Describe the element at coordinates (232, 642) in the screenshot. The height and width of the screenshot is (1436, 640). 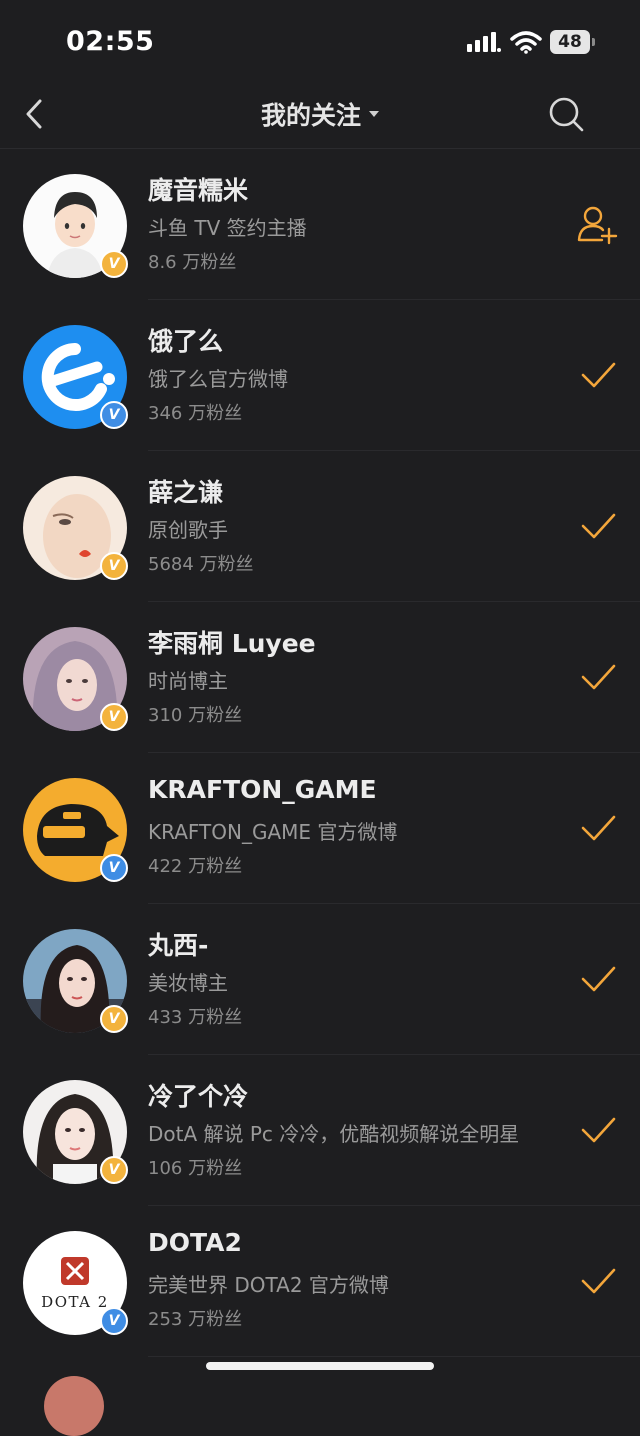
I see `user-name: 李雨桐 Luyee` at that location.